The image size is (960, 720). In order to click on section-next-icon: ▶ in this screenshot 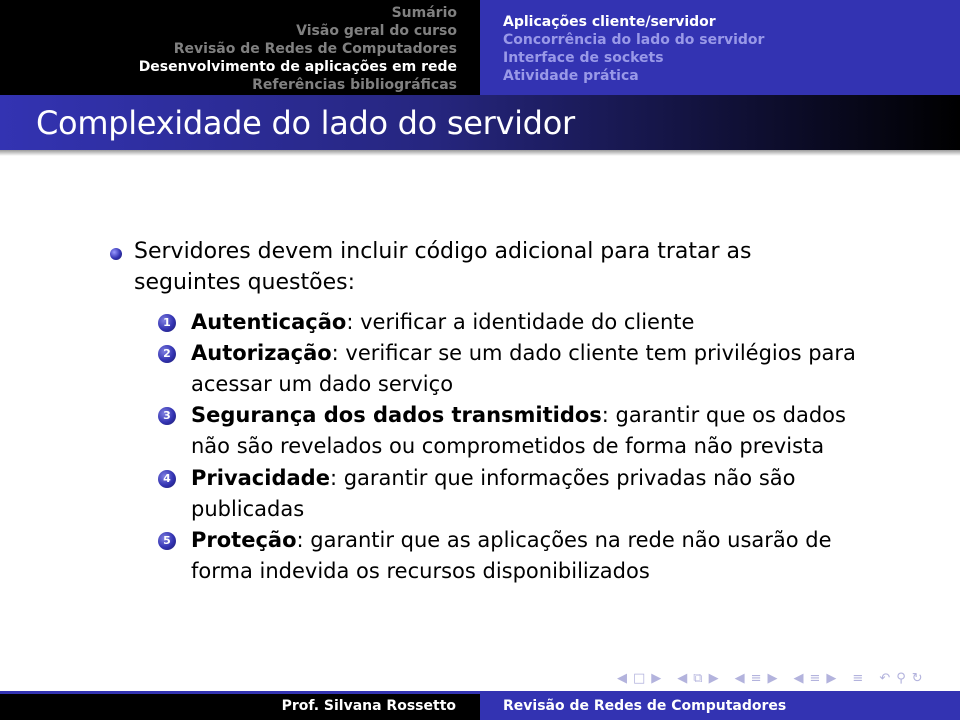, I will do `click(773, 678)`.